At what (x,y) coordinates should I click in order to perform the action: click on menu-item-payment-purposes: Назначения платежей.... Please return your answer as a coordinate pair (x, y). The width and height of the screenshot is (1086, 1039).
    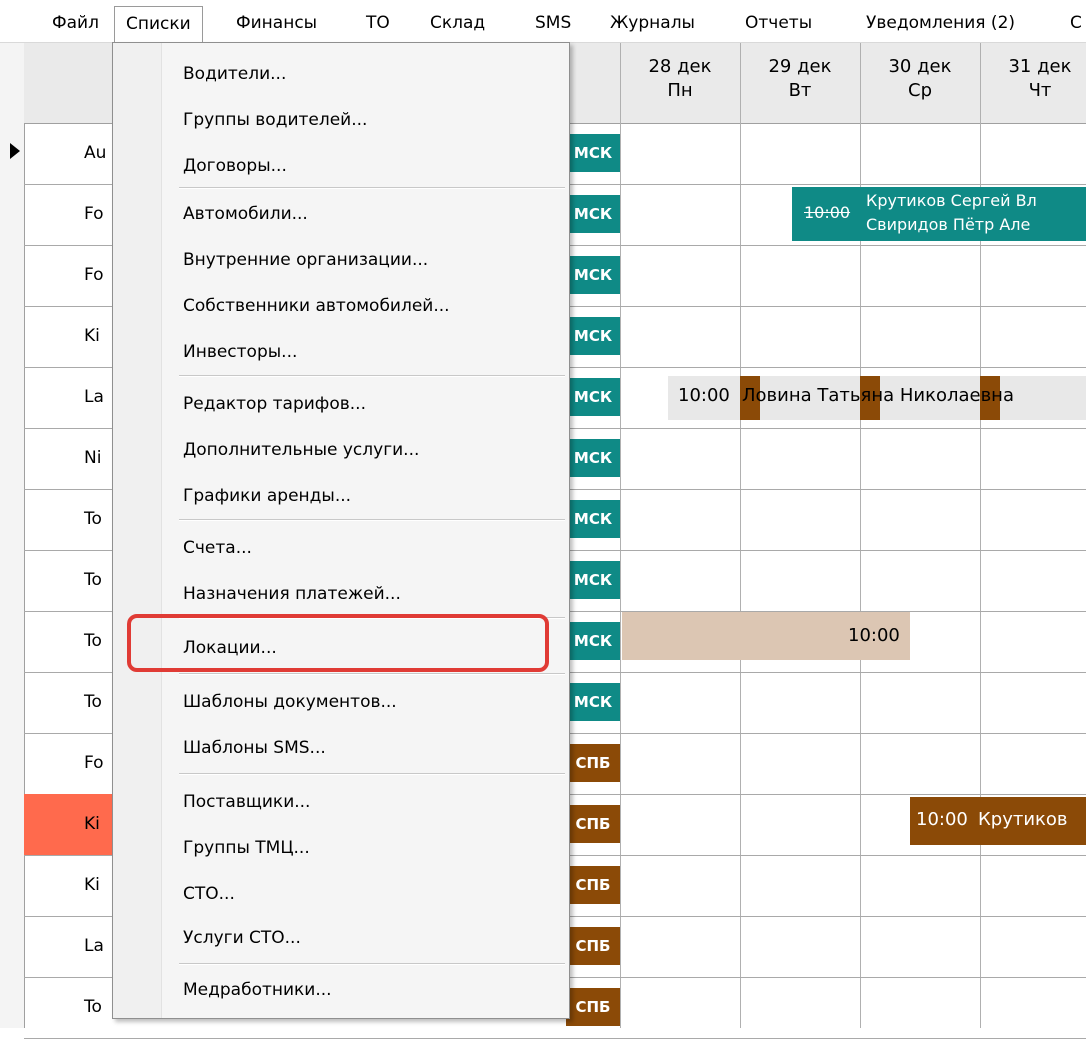
    Looking at the image, I should click on (292, 594).